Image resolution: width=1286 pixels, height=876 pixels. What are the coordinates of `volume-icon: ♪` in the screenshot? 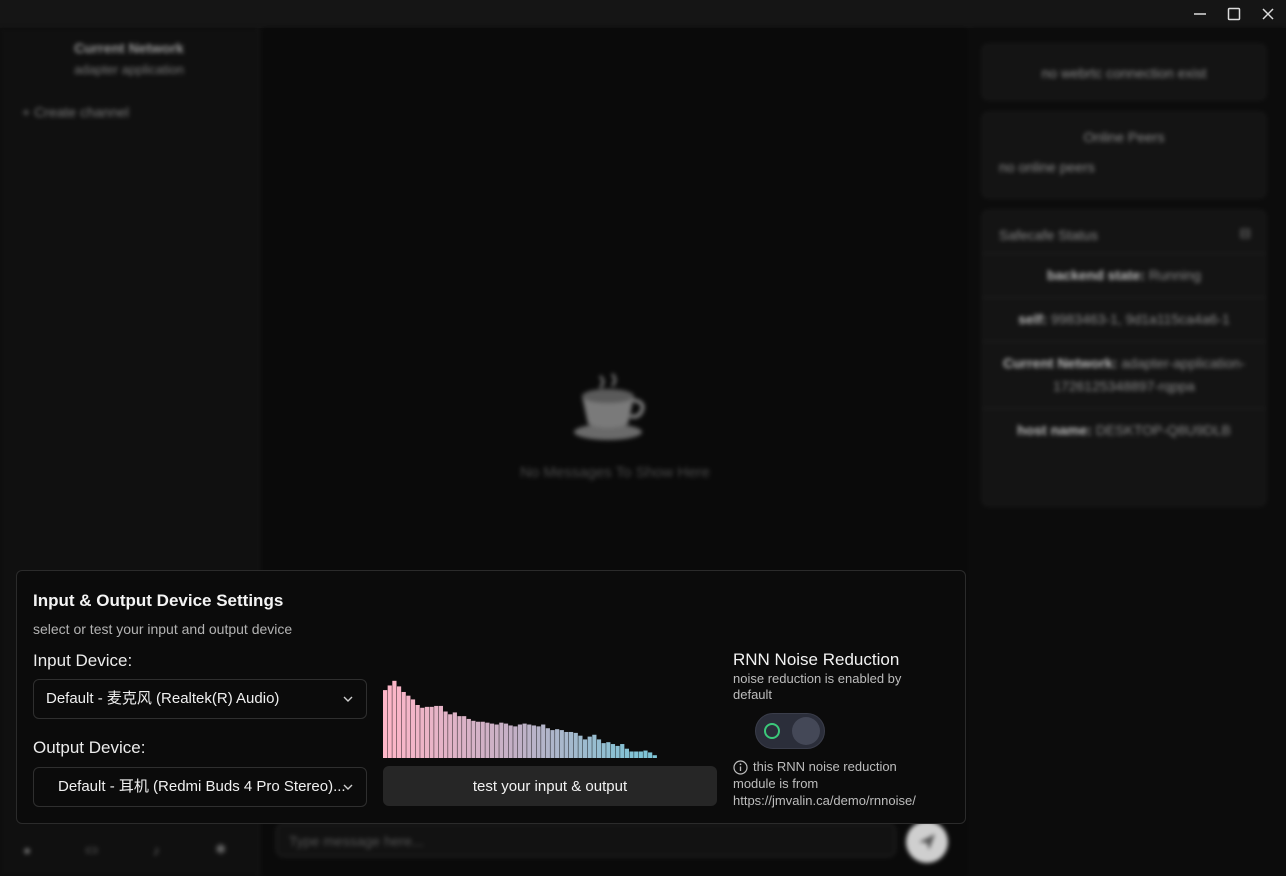 It's located at (156, 850).